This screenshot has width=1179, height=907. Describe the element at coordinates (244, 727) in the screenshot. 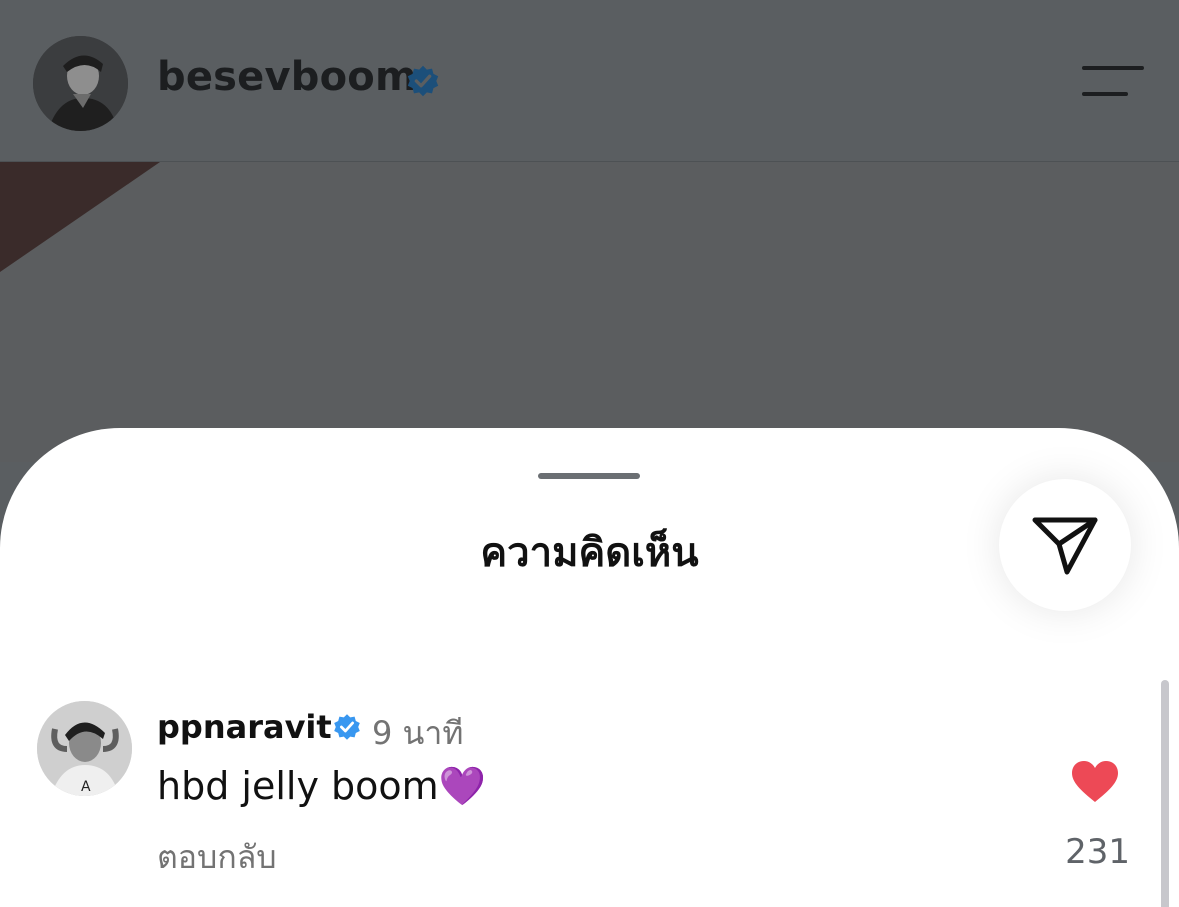

I see `comment-username: ppnaravit` at that location.